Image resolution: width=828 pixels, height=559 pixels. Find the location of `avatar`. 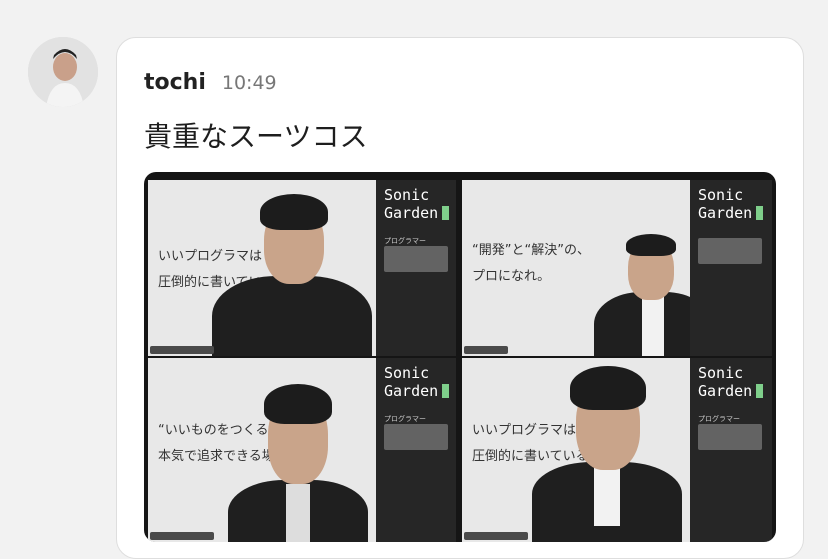

avatar is located at coordinates (63, 72).